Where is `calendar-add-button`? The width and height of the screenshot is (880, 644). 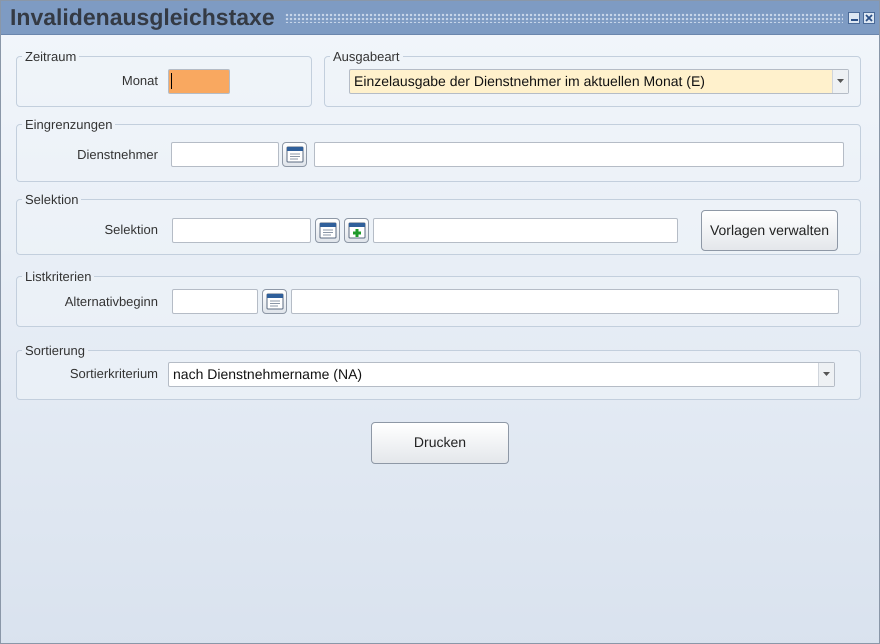
calendar-add-button is located at coordinates (356, 230).